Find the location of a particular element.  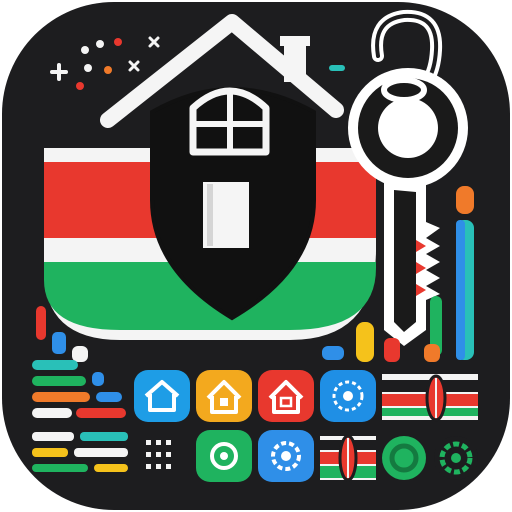

ring-icon is located at coordinates (404, 458).